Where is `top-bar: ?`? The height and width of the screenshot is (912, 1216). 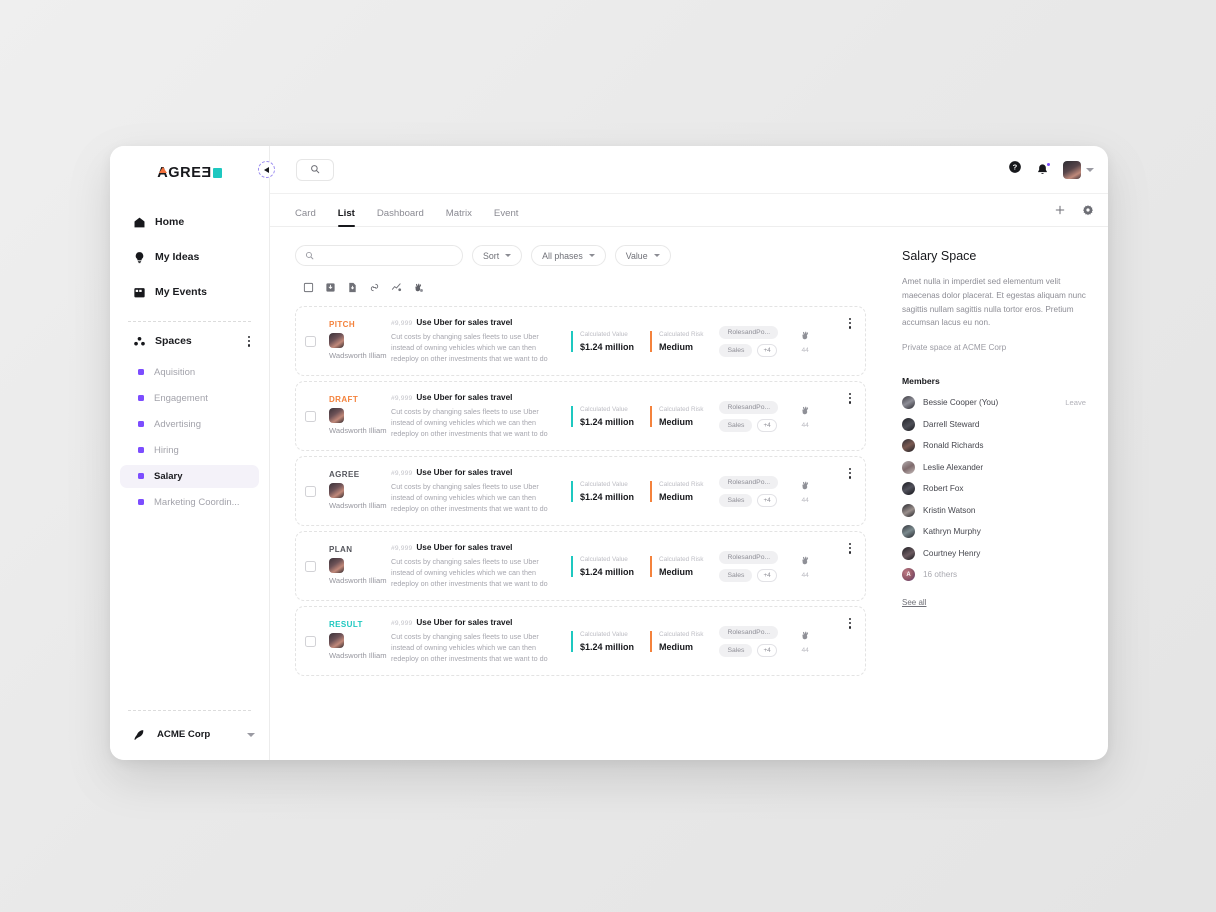
top-bar: ? is located at coordinates (683, 170).